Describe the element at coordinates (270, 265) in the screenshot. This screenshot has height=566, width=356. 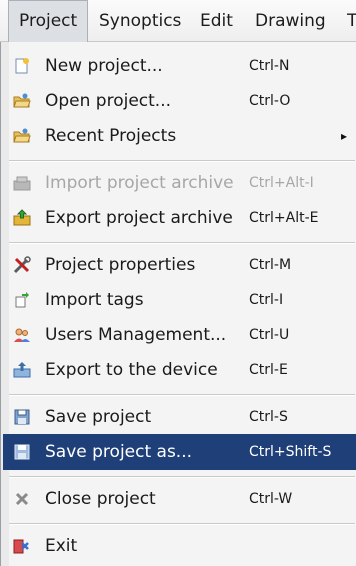
I see `menu-item-shortcut: Ctrl-M` at that location.